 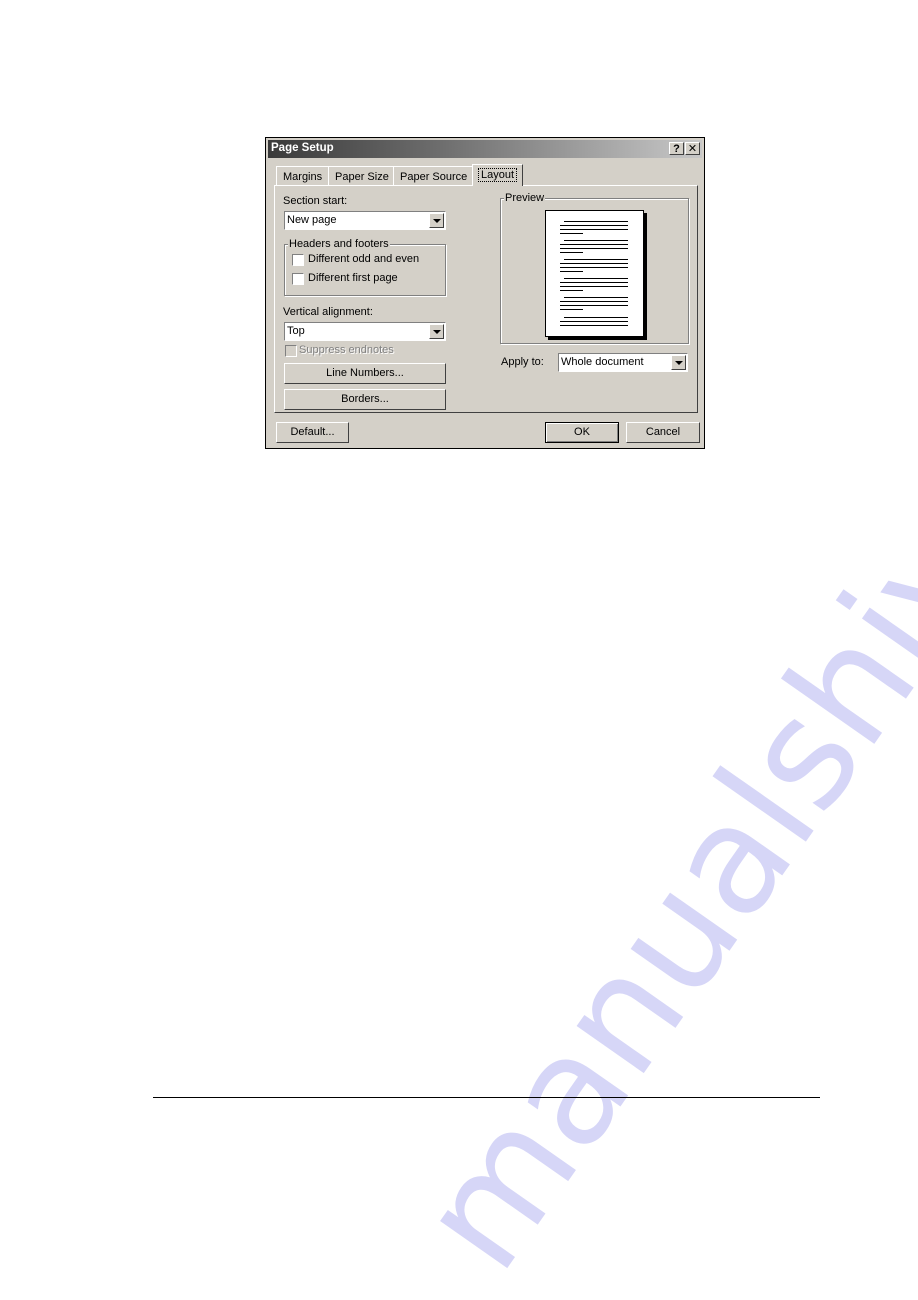 I want to click on suppress-endnotes-checkbox, so click(x=291, y=351).